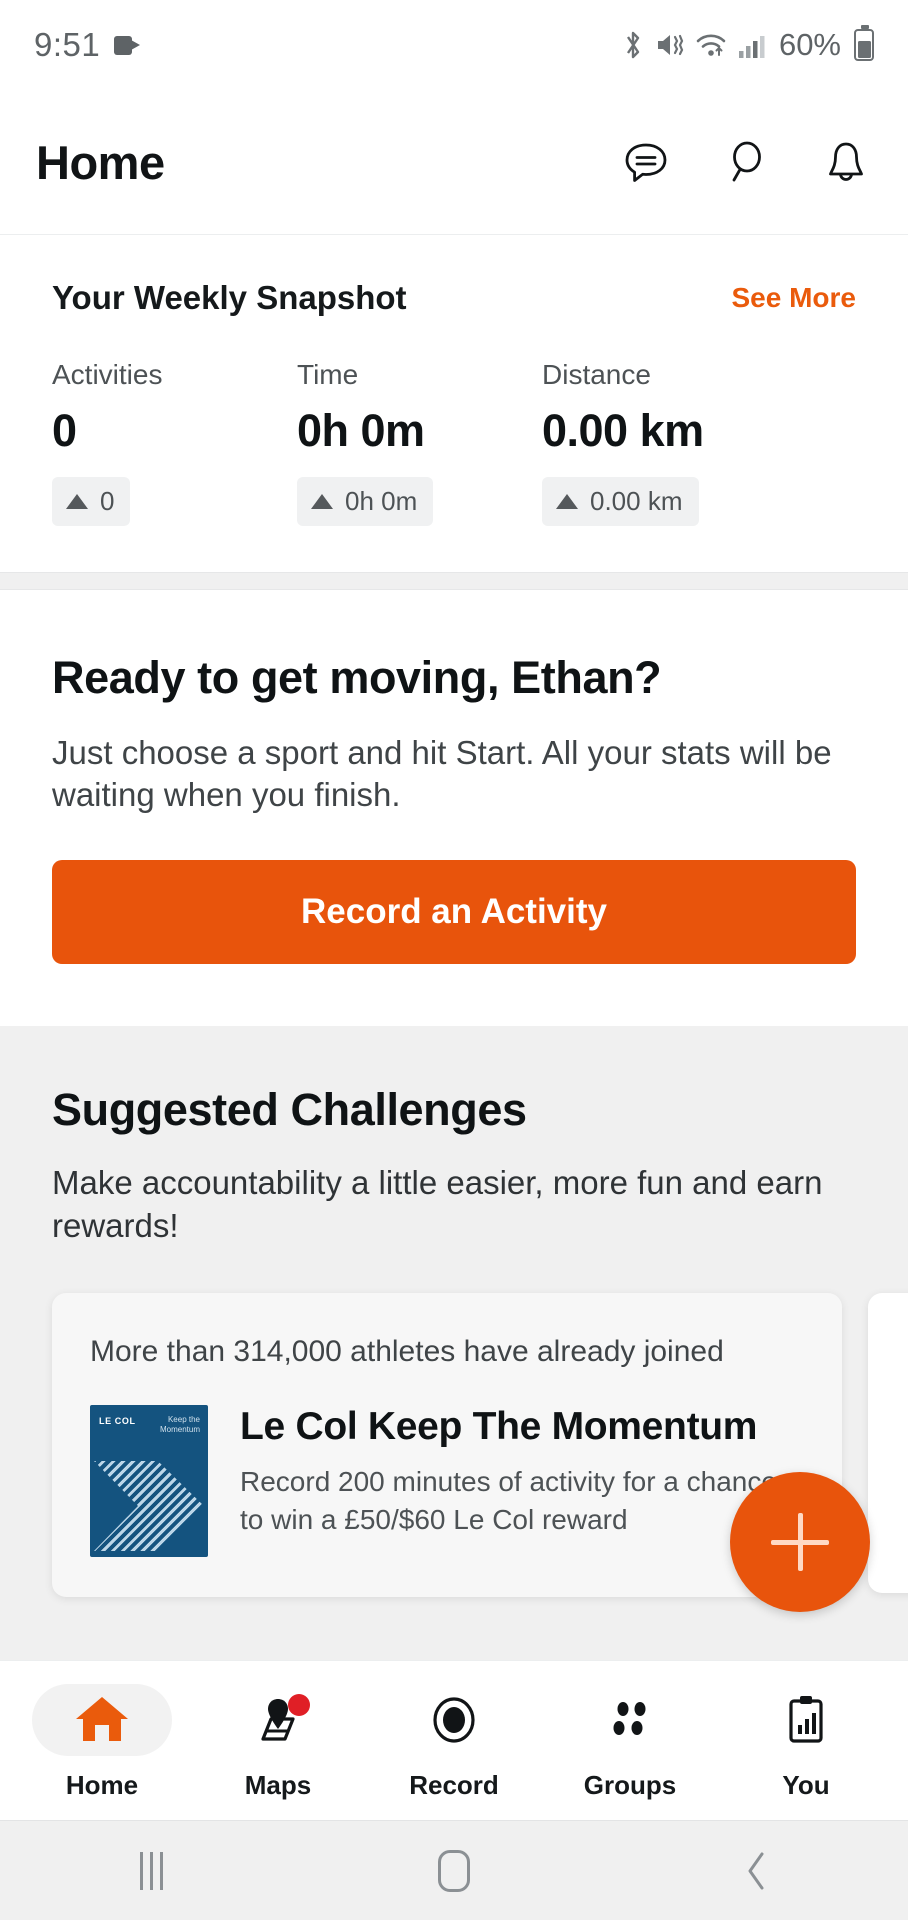 Image resolution: width=908 pixels, height=1920 pixels. I want to click on nav-item-home: Home, so click(102, 1740).